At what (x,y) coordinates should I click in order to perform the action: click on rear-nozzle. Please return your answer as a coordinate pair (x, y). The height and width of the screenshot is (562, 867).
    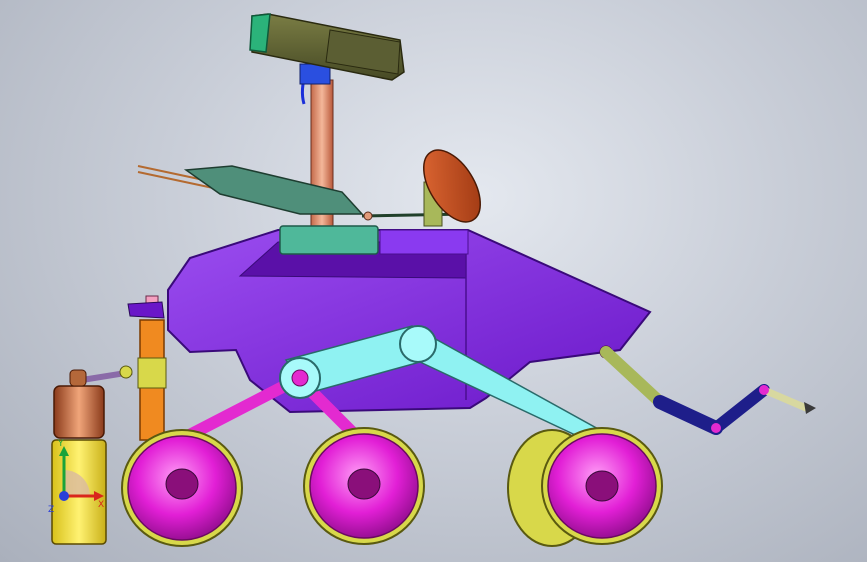
    Looking at the image, I should click on (146, 310).